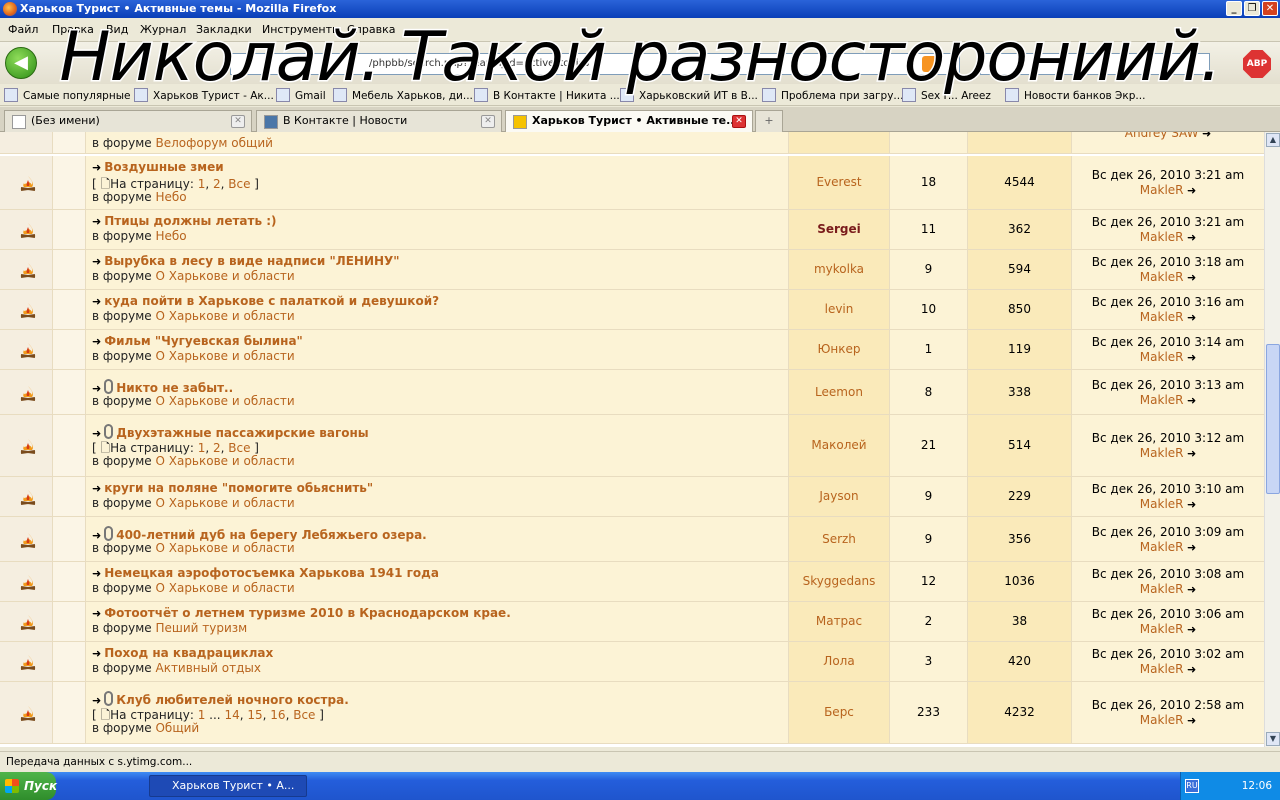  Describe the element at coordinates (838, 661) in the screenshot. I see `author-link: Лола` at that location.